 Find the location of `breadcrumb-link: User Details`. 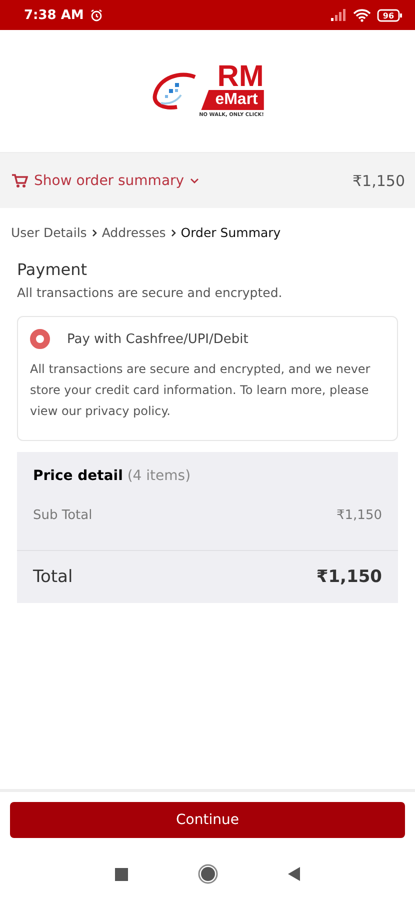

breadcrumb-link: User Details is located at coordinates (49, 232).